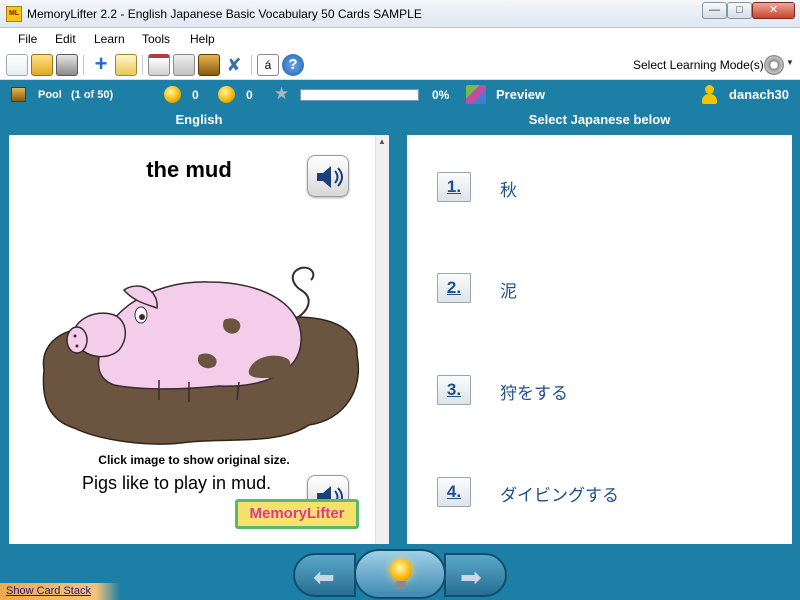 This screenshot has width=800, height=600. I want to click on star-icon: ★, so click(282, 93).